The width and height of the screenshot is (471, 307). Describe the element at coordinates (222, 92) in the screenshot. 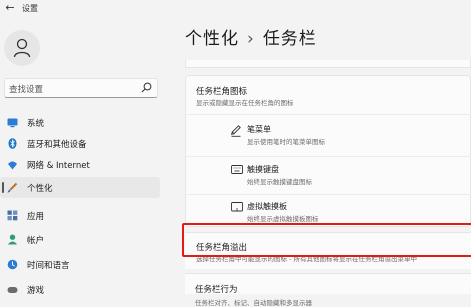

I see `section-title: 任务栏角图标` at that location.